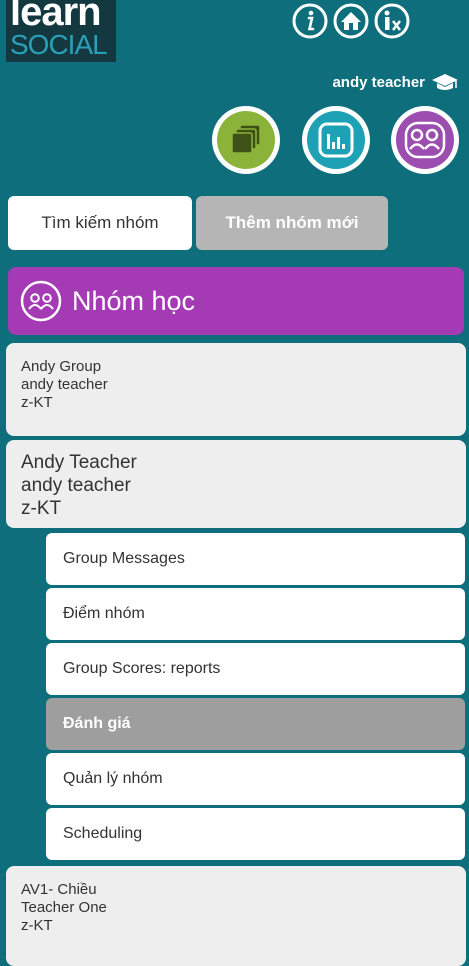  Describe the element at coordinates (64, 907) in the screenshot. I see `group-teacher: Teacher One` at that location.